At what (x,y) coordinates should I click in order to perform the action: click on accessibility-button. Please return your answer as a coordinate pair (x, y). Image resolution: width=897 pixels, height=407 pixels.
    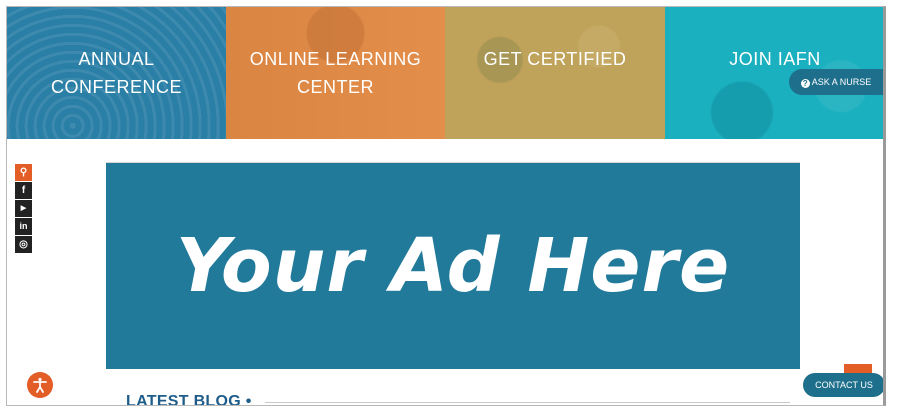
    Looking at the image, I should click on (40, 385).